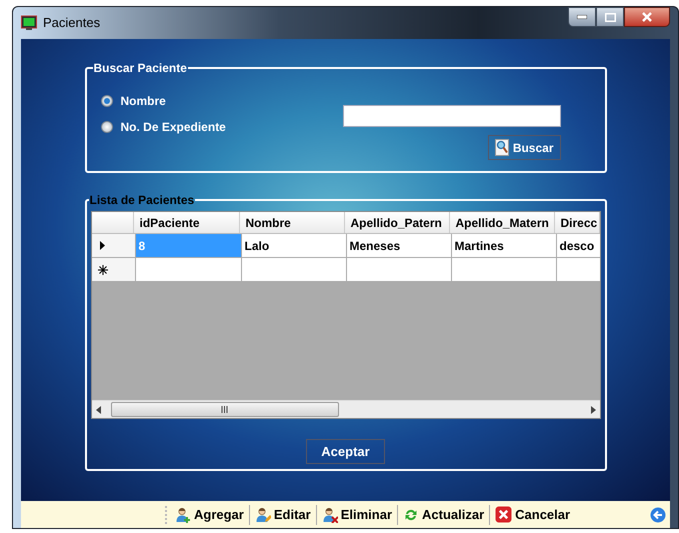  I want to click on user-edit-icon, so click(262, 514).